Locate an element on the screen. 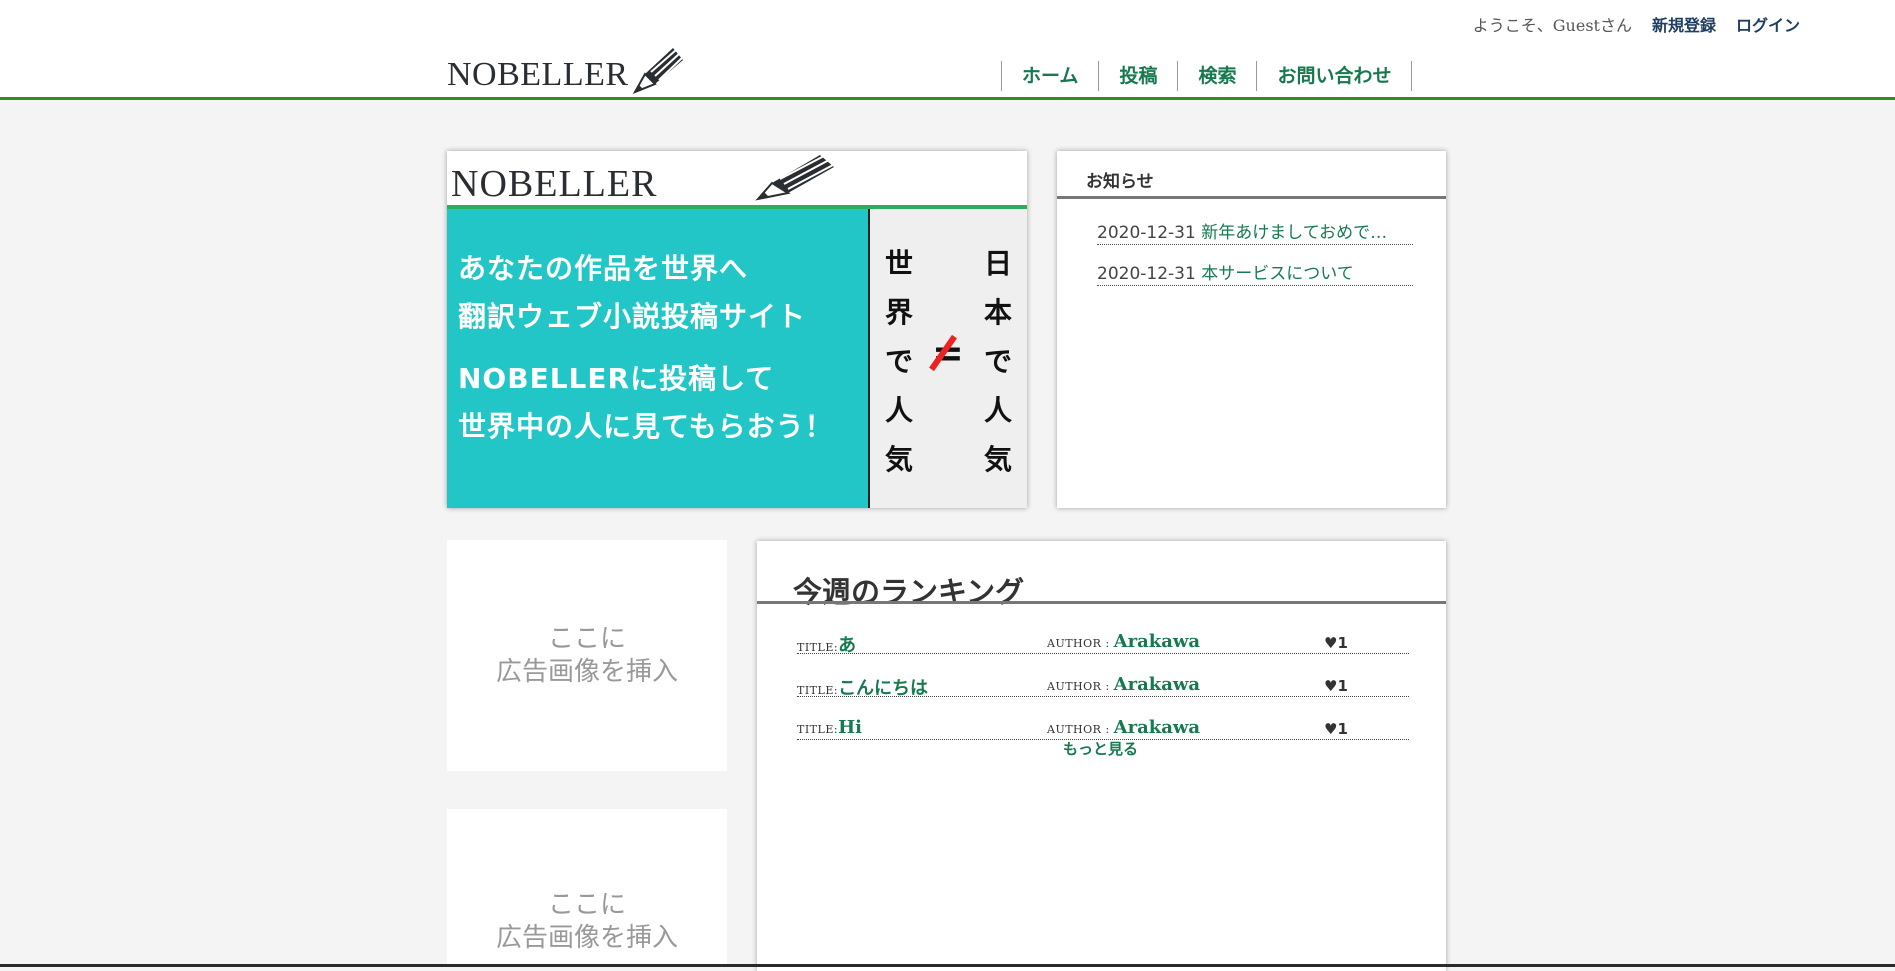  char: 世 is located at coordinates (898, 263).